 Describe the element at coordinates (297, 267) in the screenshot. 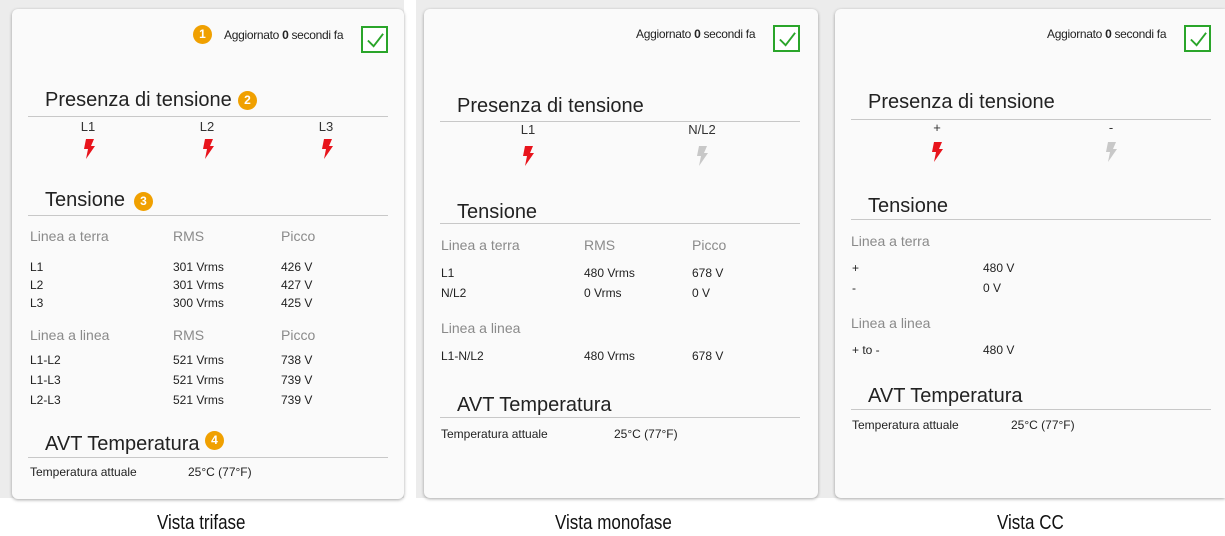

I see `ground-row-peak: 426 V` at that location.